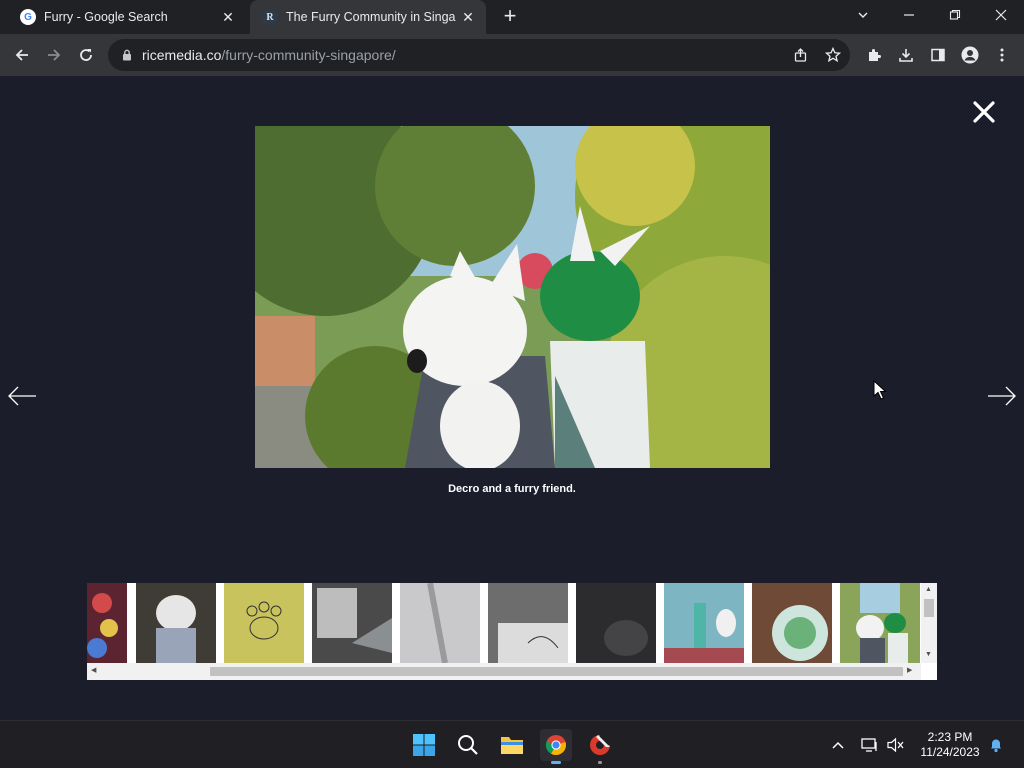  I want to click on thumb-costume-crowd, so click(107, 623).